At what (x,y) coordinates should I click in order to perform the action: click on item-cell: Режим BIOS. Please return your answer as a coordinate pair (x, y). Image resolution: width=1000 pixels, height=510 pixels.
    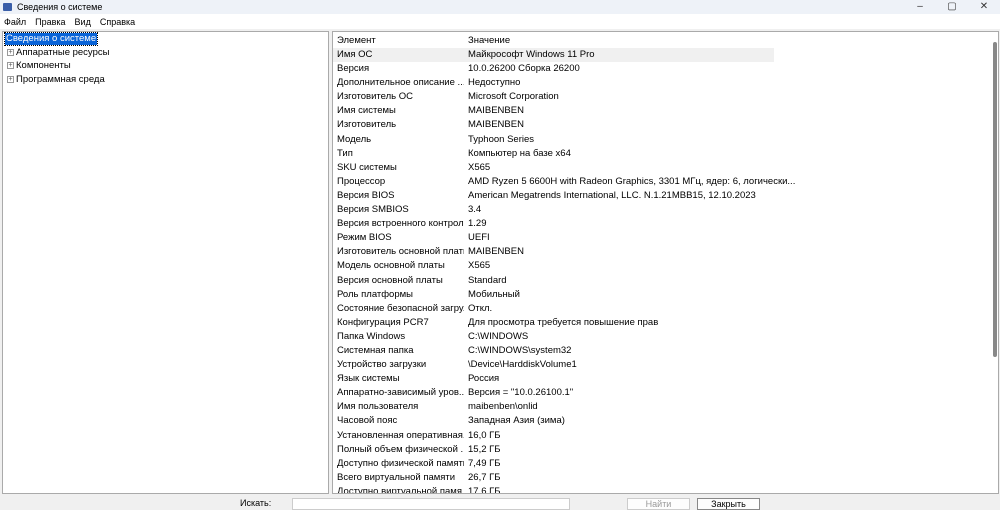
    Looking at the image, I should click on (364, 238).